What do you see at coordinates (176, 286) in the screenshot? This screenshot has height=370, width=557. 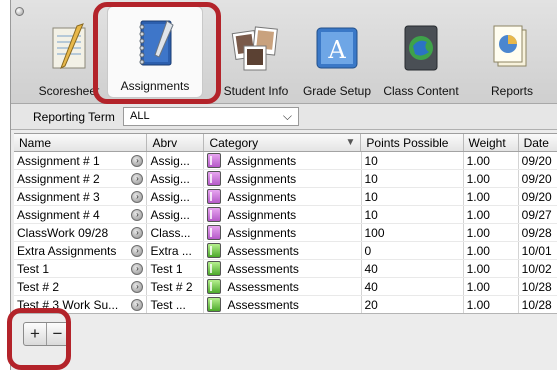 I see `cell-abrv: Test # 2` at bounding box center [176, 286].